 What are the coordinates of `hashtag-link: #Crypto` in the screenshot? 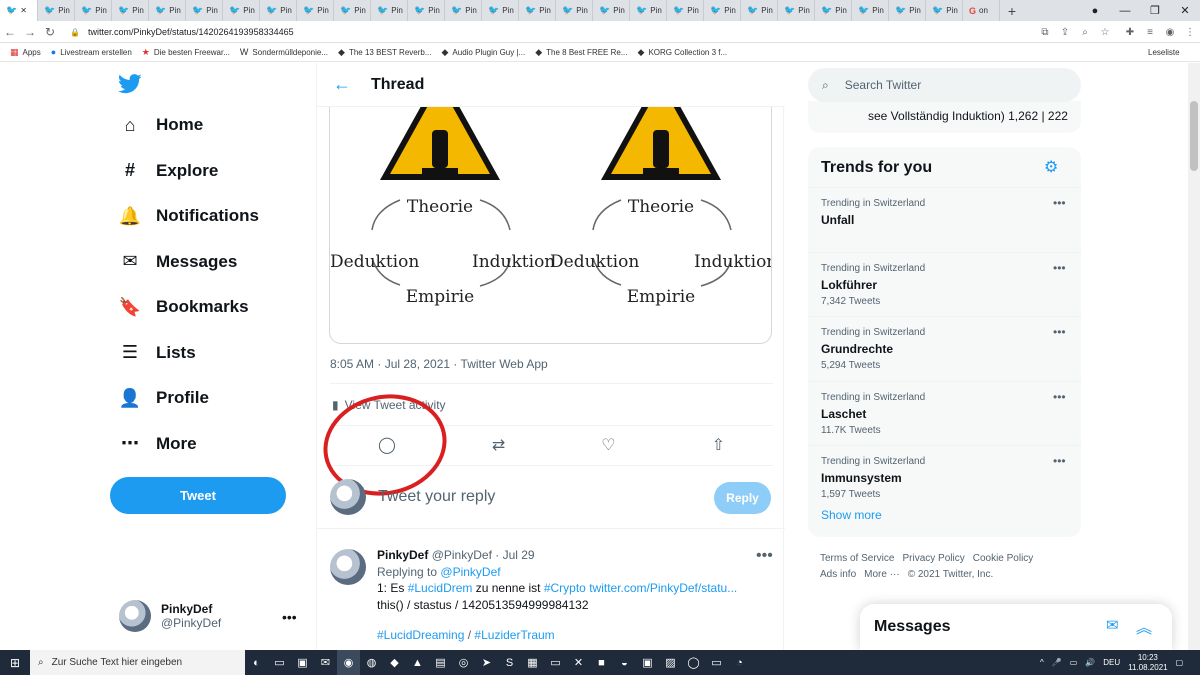 It's located at (565, 588).